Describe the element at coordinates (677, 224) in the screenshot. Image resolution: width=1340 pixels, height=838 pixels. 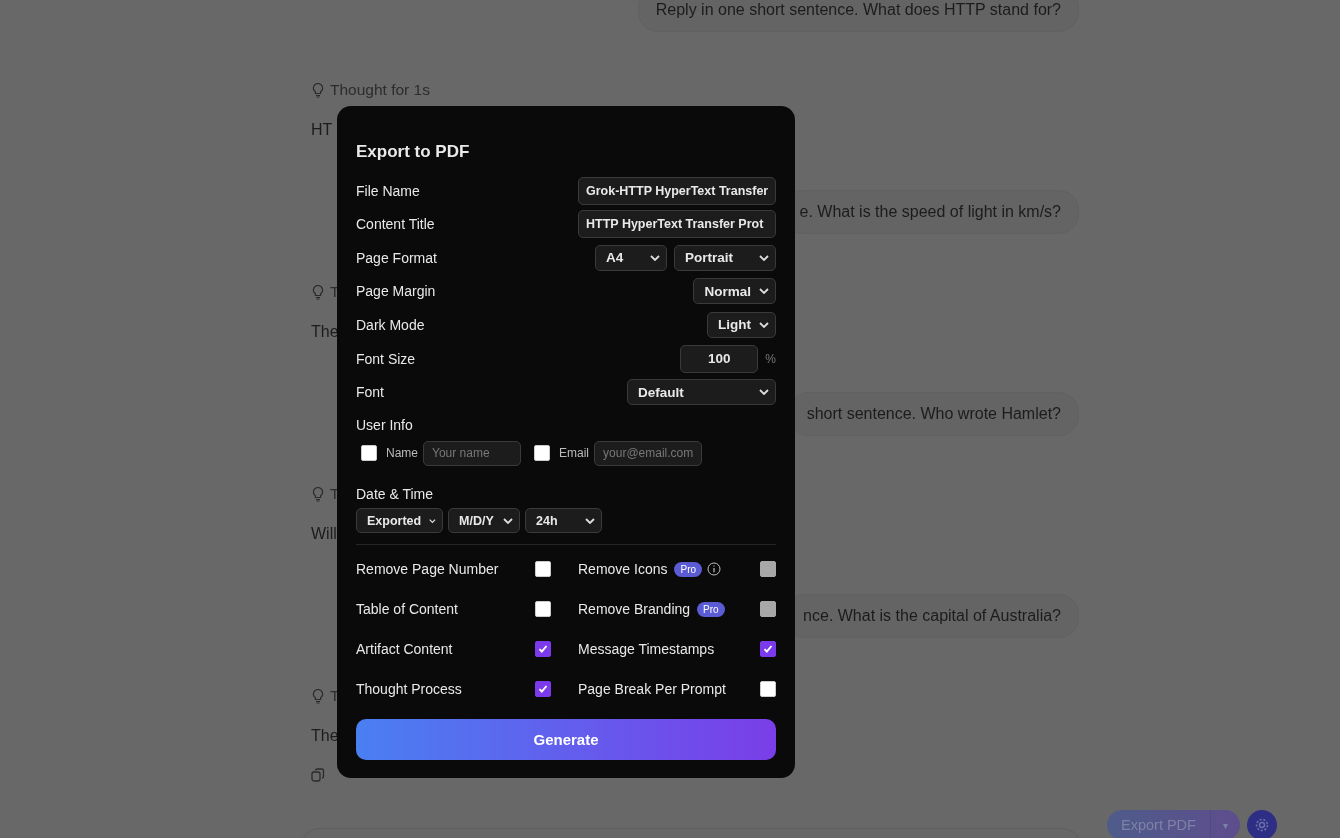
I see `text-field: HTTP HyperText Transfer Prot` at that location.